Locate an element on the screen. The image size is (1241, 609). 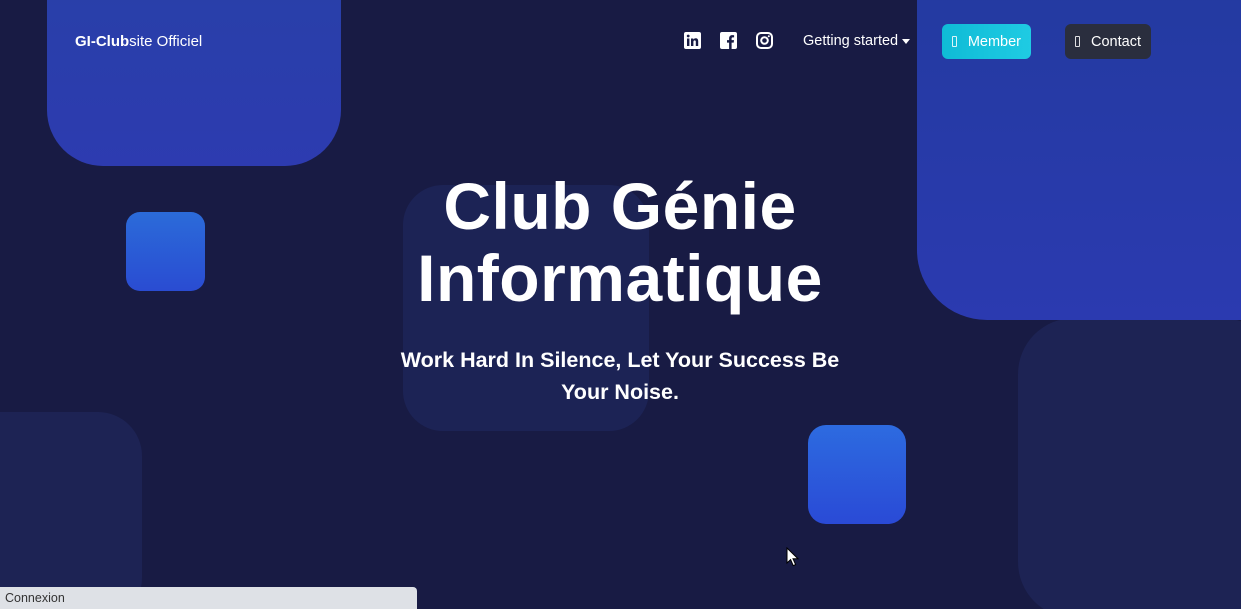
member-button: Member is located at coordinates (986, 41).